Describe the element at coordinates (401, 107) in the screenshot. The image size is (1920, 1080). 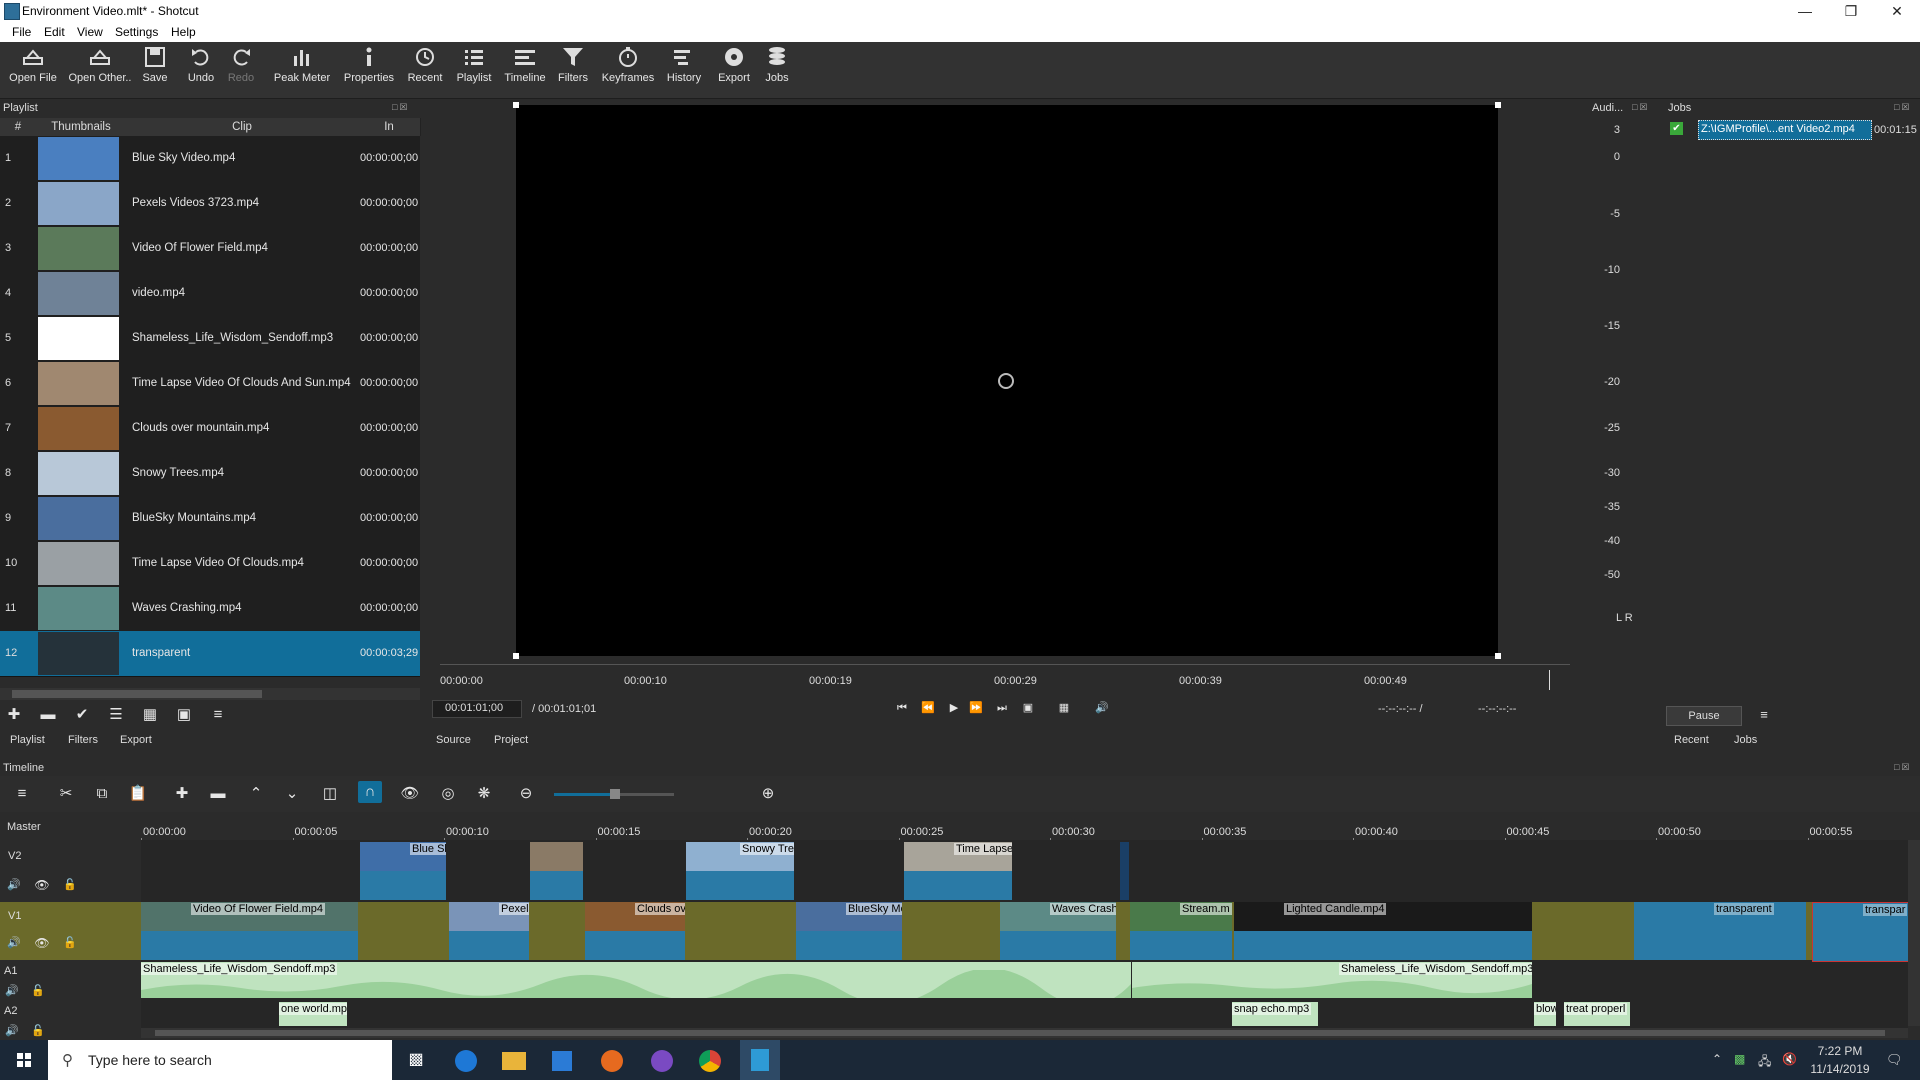
I see `playlist-dock-buttons: □☒` at that location.